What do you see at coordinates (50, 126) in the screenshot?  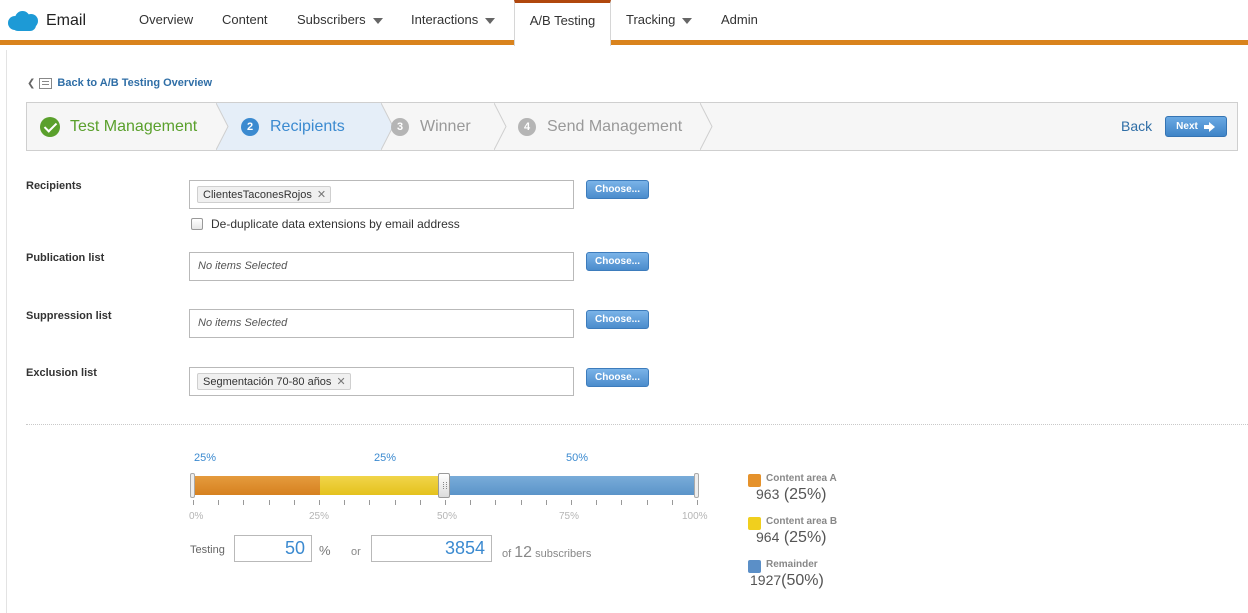 I see `check-circle-icon` at bounding box center [50, 126].